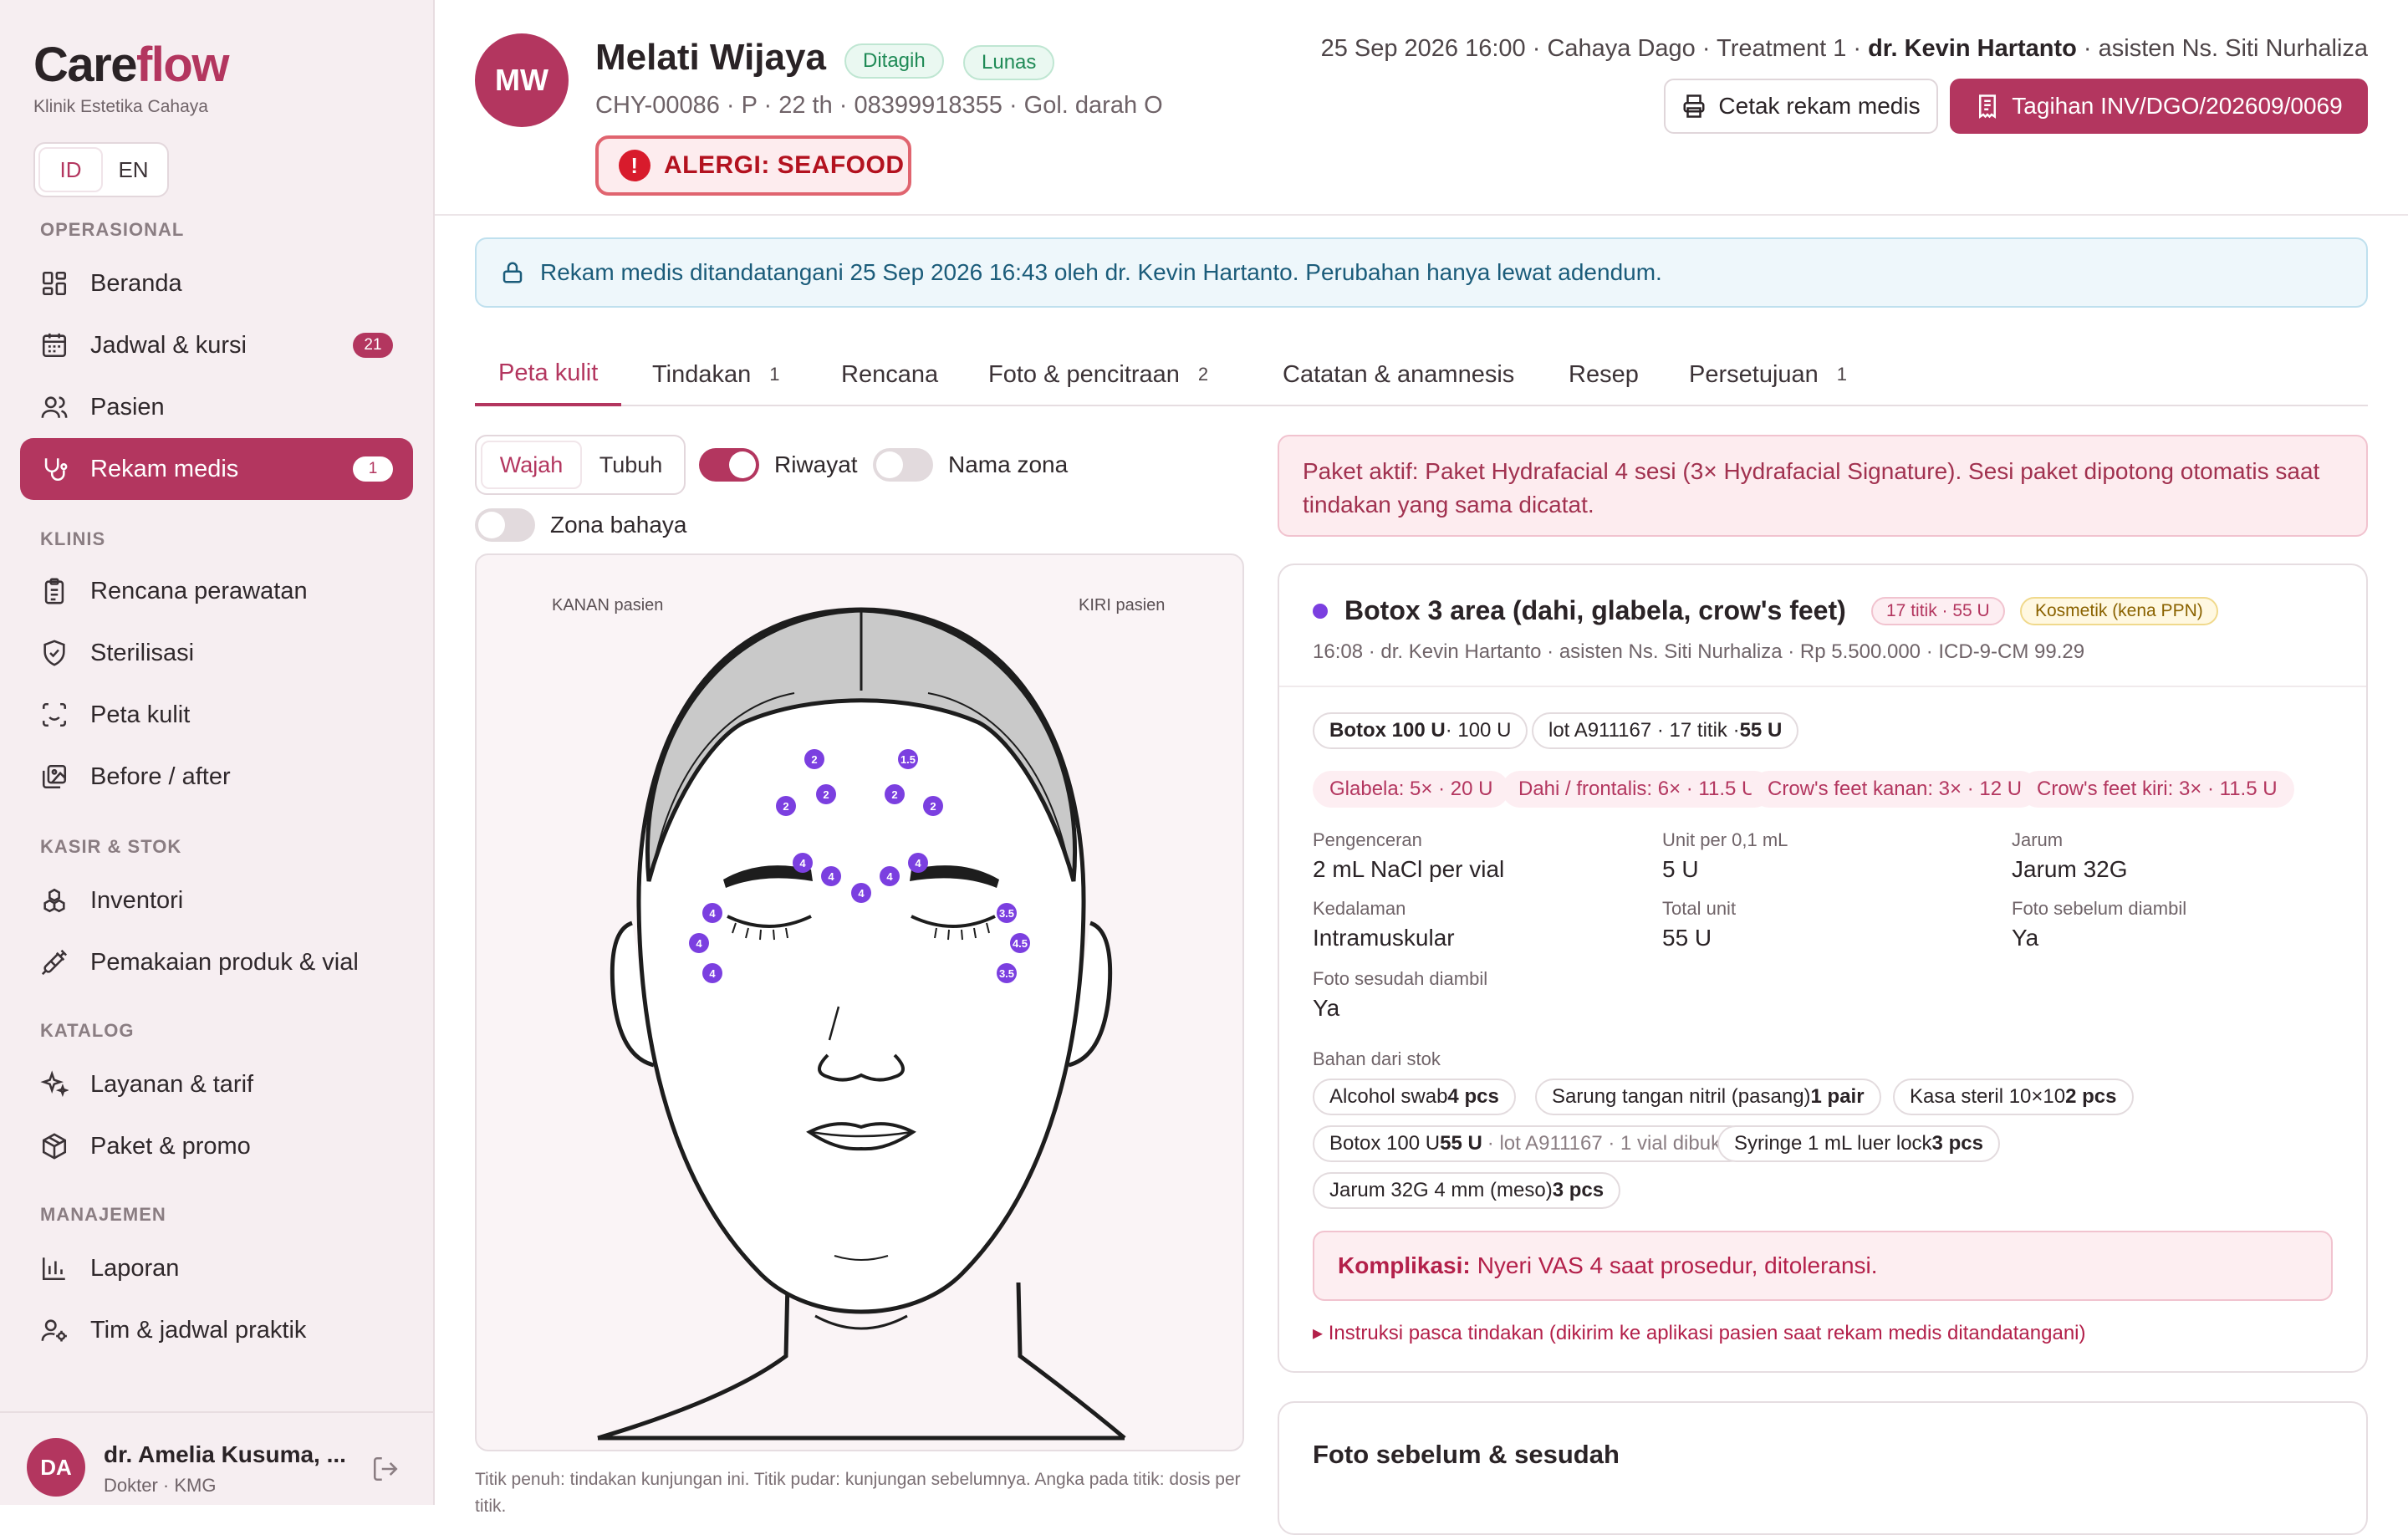 This screenshot has height=1535, width=2408. What do you see at coordinates (217, 777) in the screenshot?
I see `nav-before-after: Before / after` at bounding box center [217, 777].